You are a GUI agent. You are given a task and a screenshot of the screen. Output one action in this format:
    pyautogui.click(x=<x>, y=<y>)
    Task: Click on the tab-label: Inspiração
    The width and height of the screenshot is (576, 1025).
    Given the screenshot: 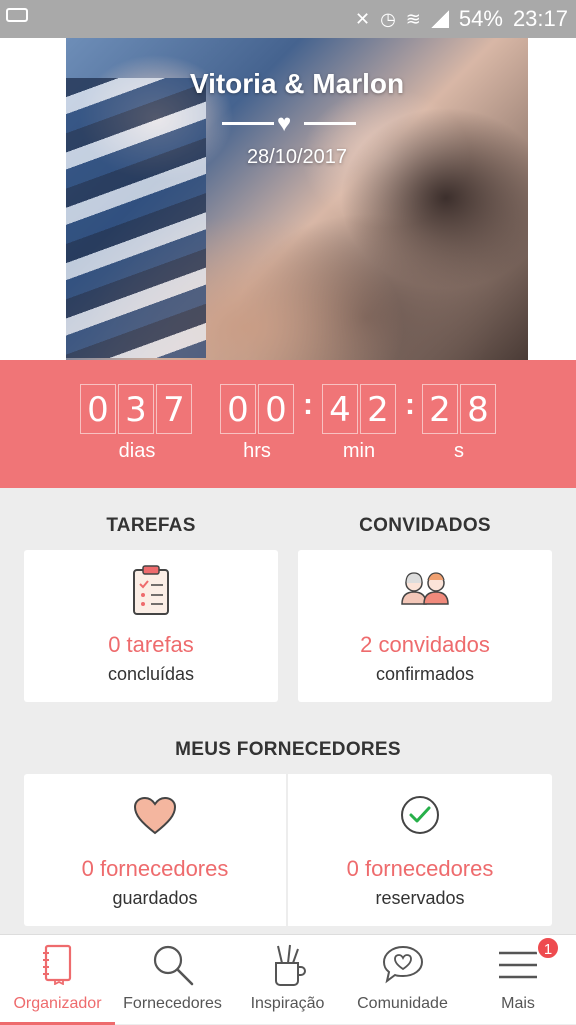 What is the action you would take?
    pyautogui.click(x=287, y=1003)
    